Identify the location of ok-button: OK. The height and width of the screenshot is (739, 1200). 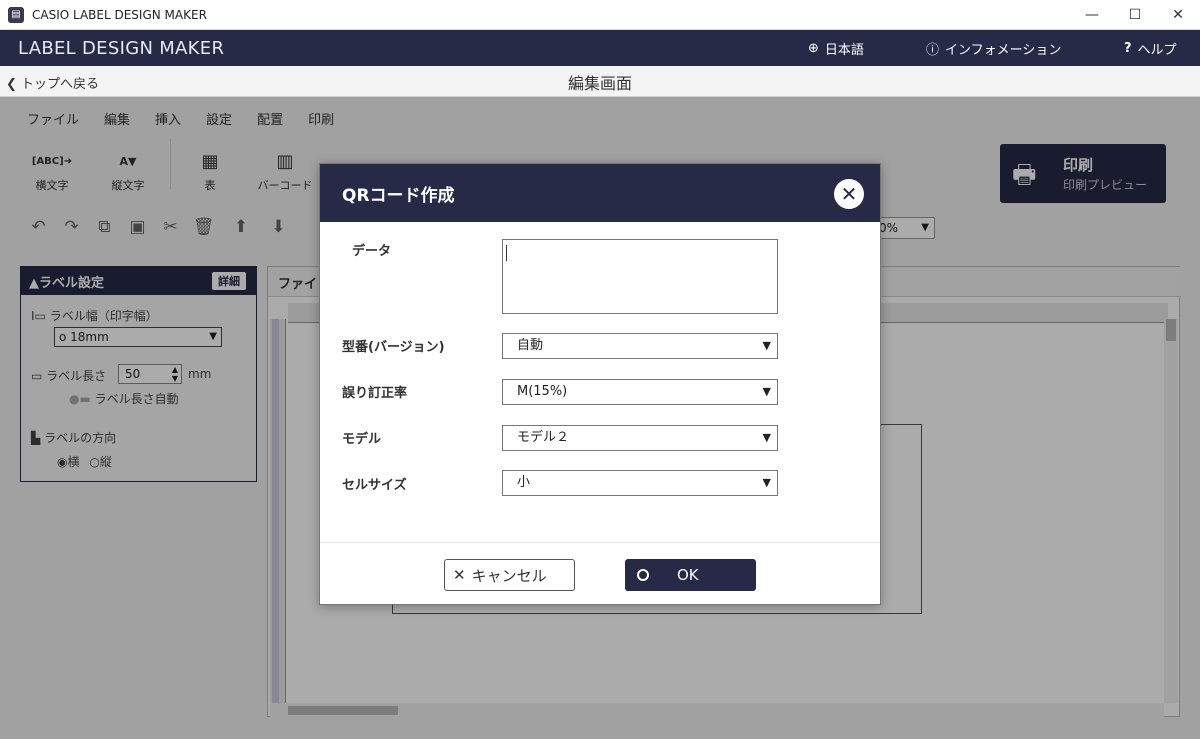
(690, 575).